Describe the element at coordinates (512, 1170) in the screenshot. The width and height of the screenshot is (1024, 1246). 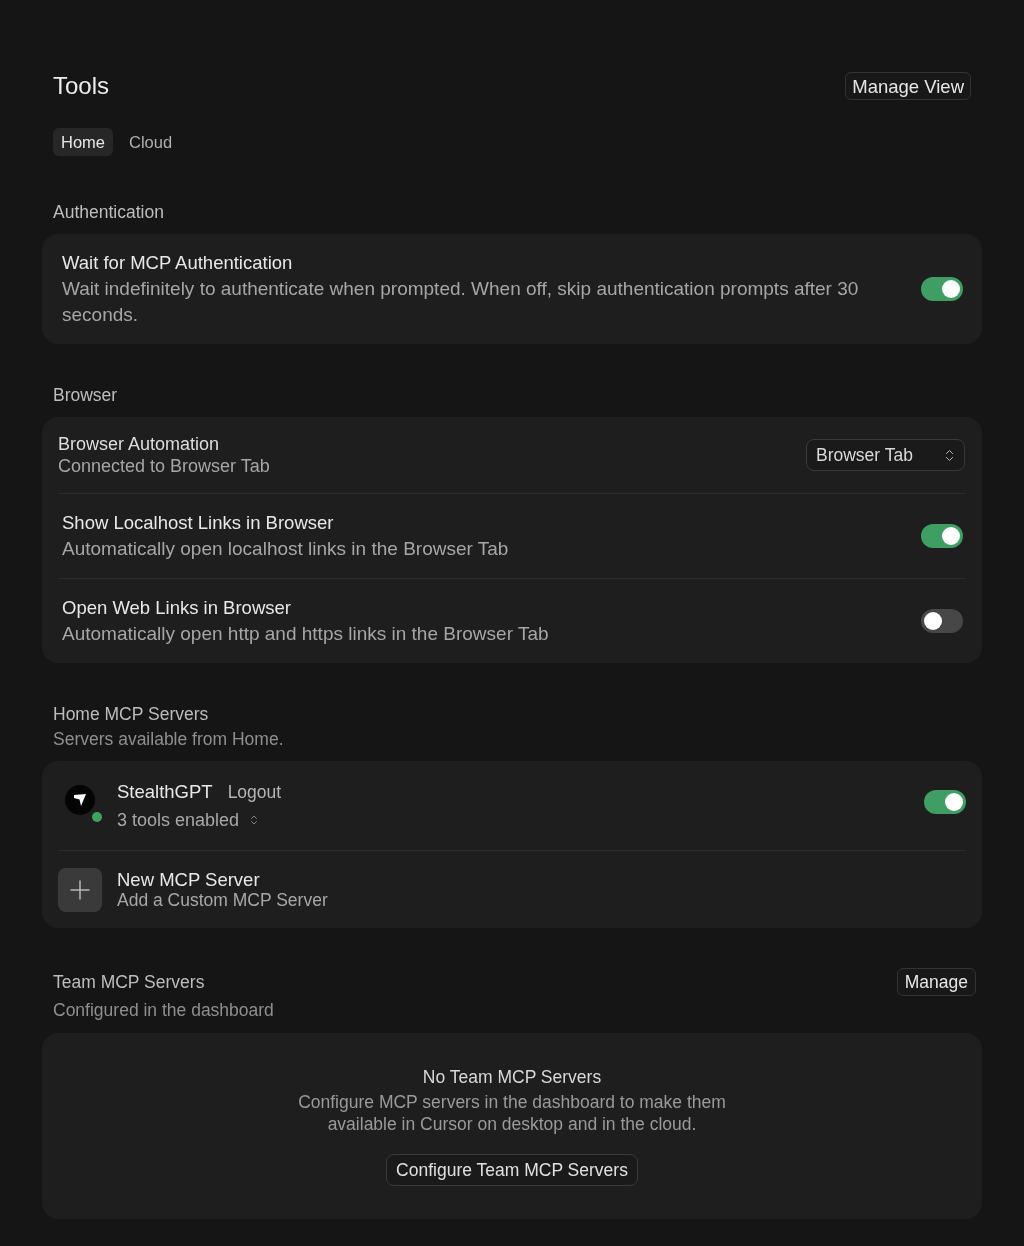
I see `configure-button: Configure Team MCP Servers` at that location.